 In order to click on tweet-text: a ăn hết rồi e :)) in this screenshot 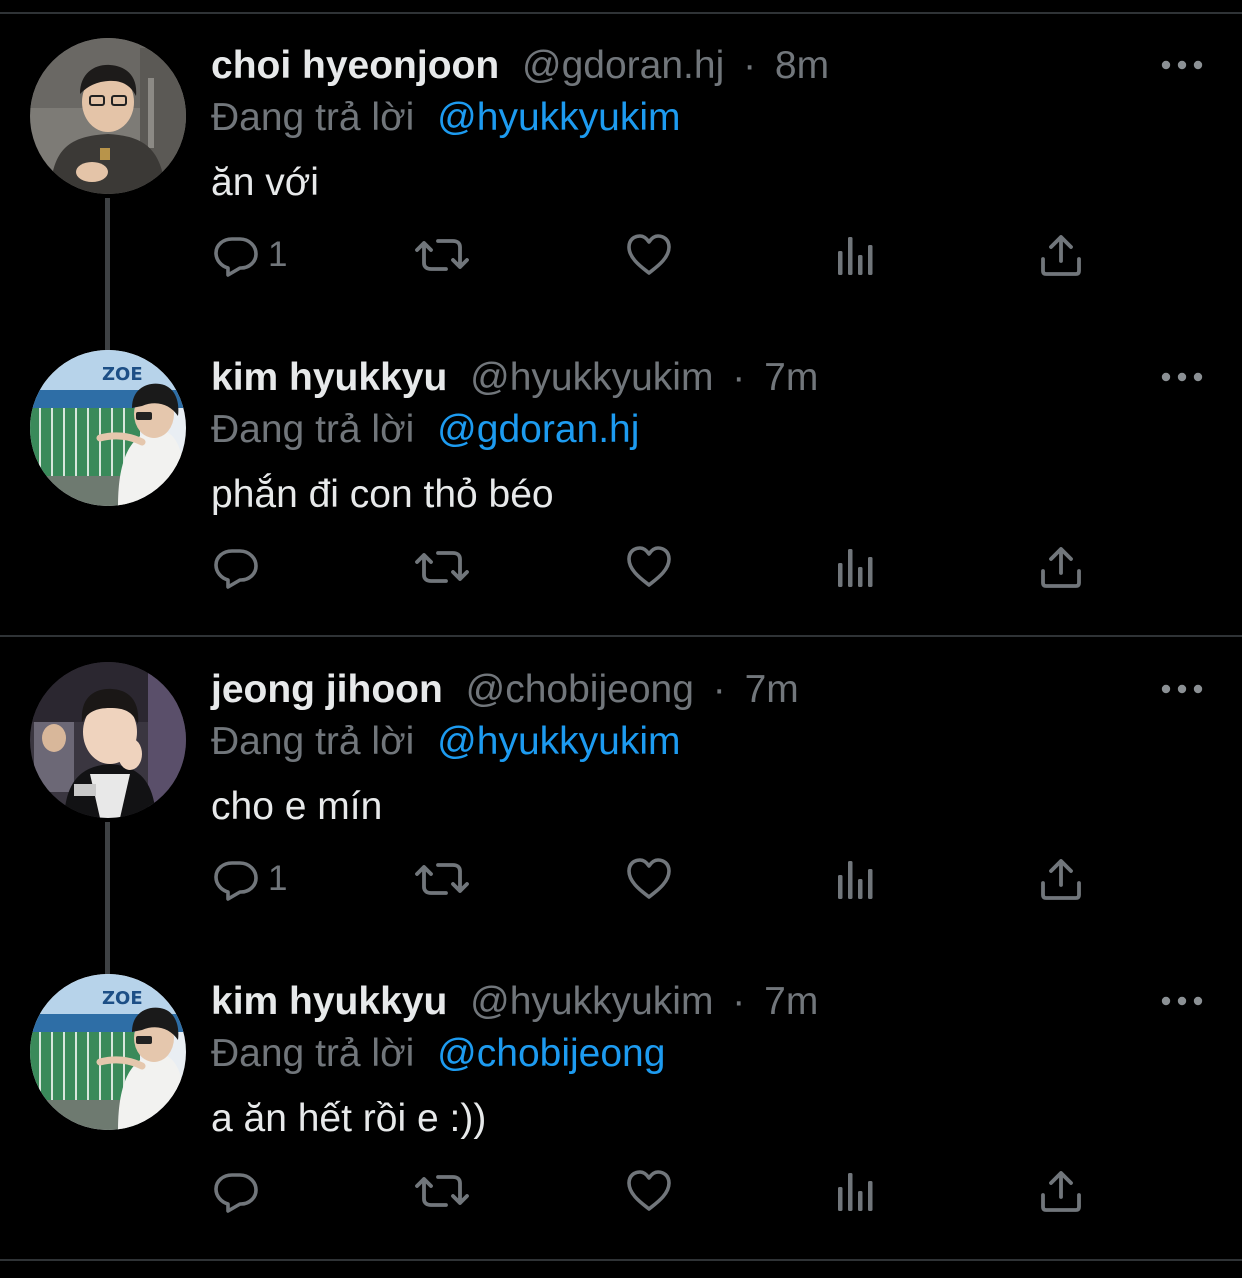, I will do `click(349, 1118)`.